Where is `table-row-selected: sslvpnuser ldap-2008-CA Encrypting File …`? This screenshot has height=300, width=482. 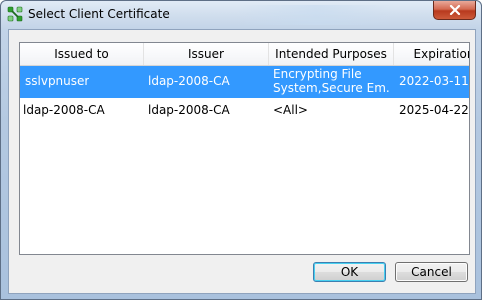
table-row-selected: sslvpnuser ldap-2008-CA Encrypting File … is located at coordinates (244, 82).